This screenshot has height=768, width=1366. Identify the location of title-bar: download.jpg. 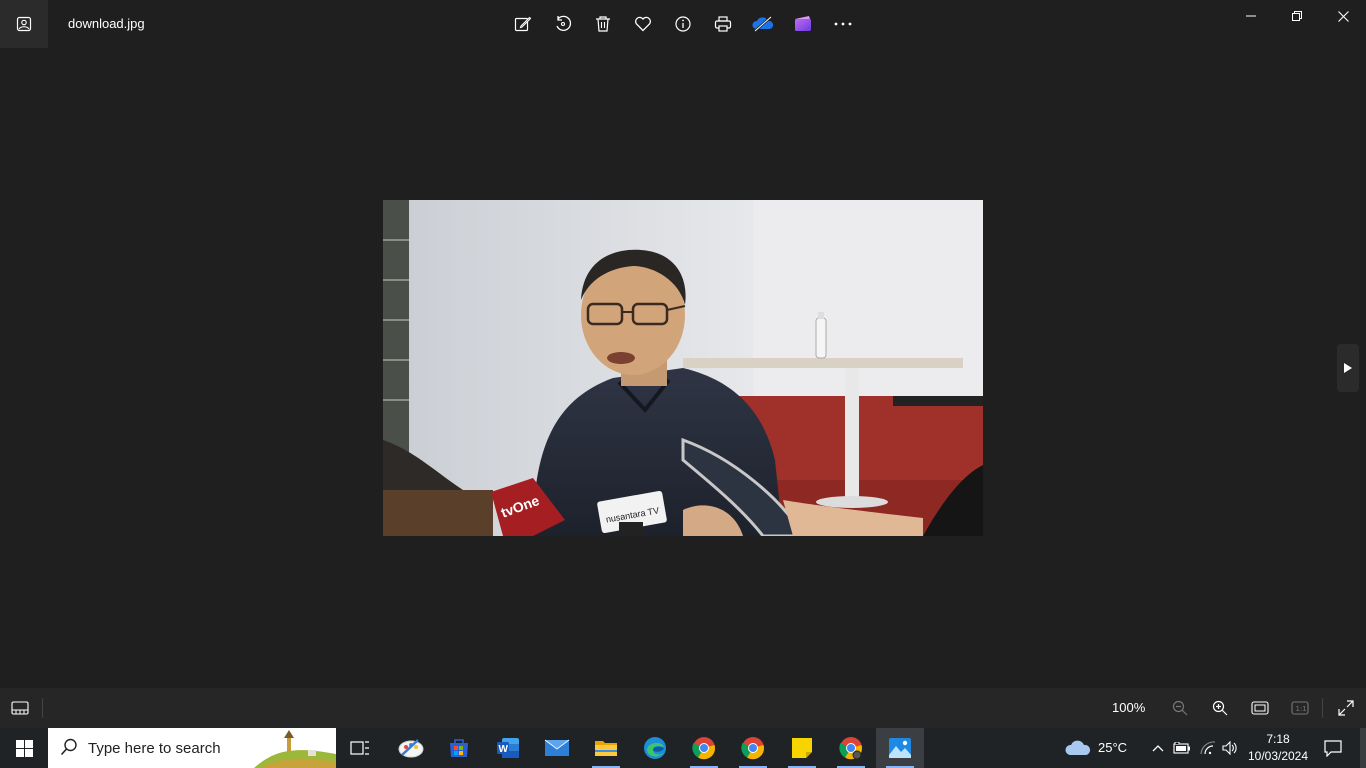
(683, 24).